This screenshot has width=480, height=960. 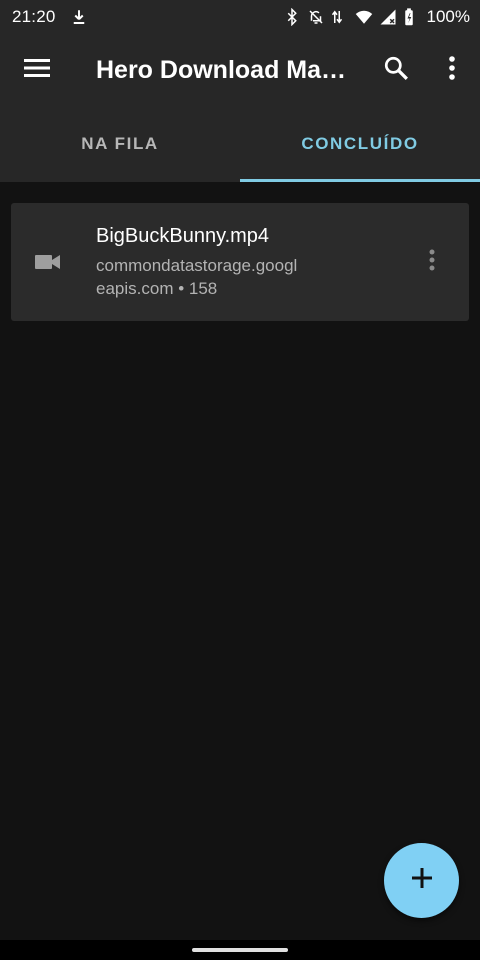 What do you see at coordinates (292, 17) in the screenshot?
I see `bluetooth-icon` at bounding box center [292, 17].